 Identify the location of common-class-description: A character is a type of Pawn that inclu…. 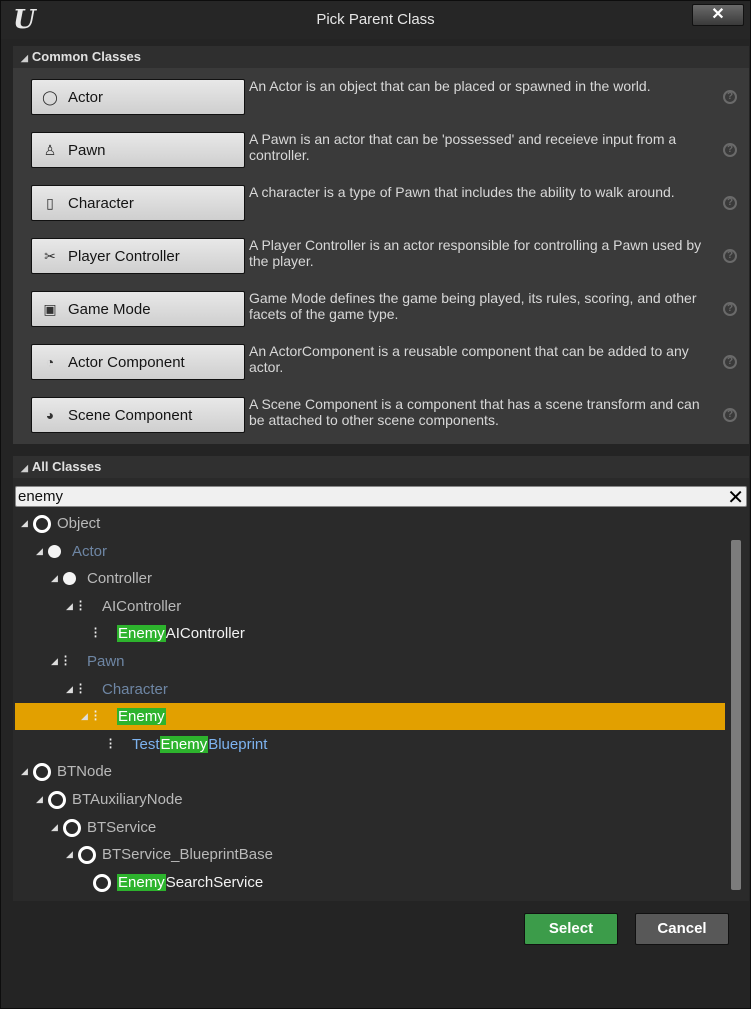
(462, 192).